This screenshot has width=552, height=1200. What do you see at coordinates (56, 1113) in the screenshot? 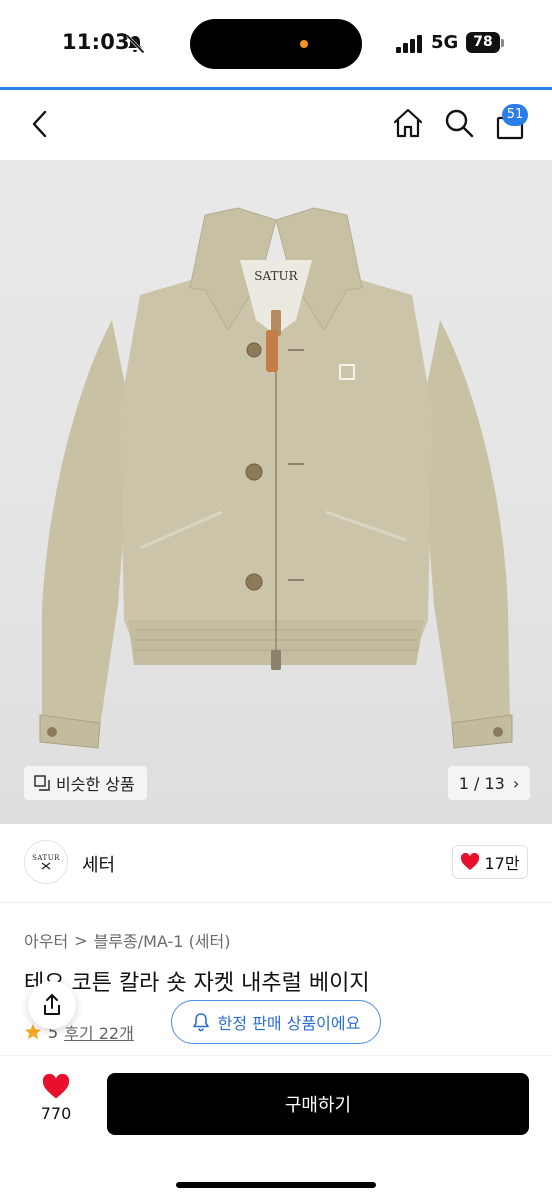
I see `wishlist-count: 770` at bounding box center [56, 1113].